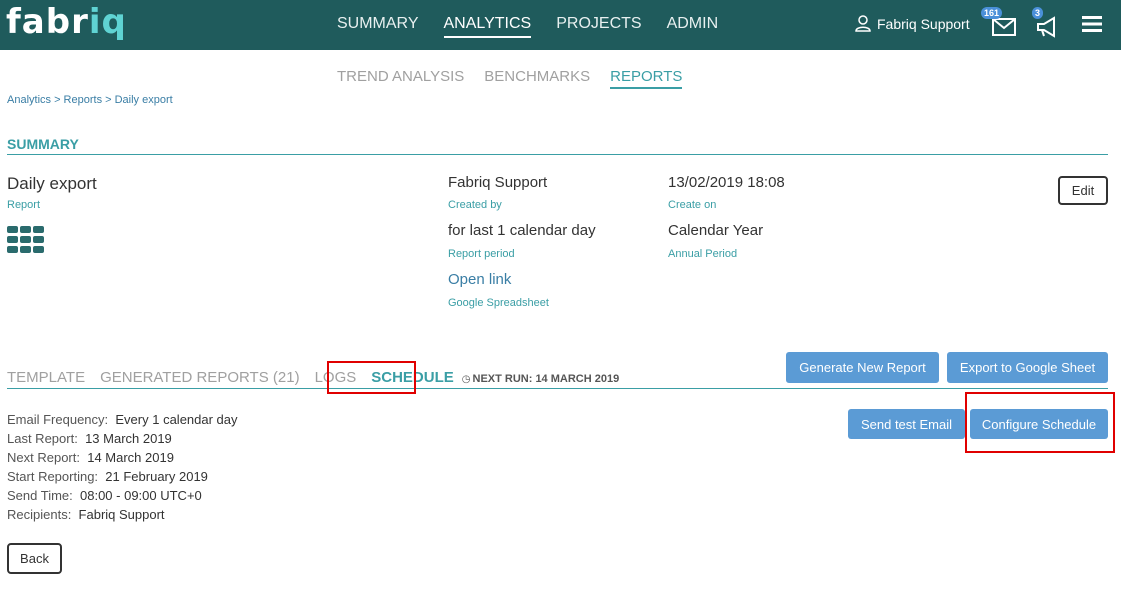  What do you see at coordinates (716, 230) in the screenshot?
I see `annual-period-value: Calendar Year` at bounding box center [716, 230].